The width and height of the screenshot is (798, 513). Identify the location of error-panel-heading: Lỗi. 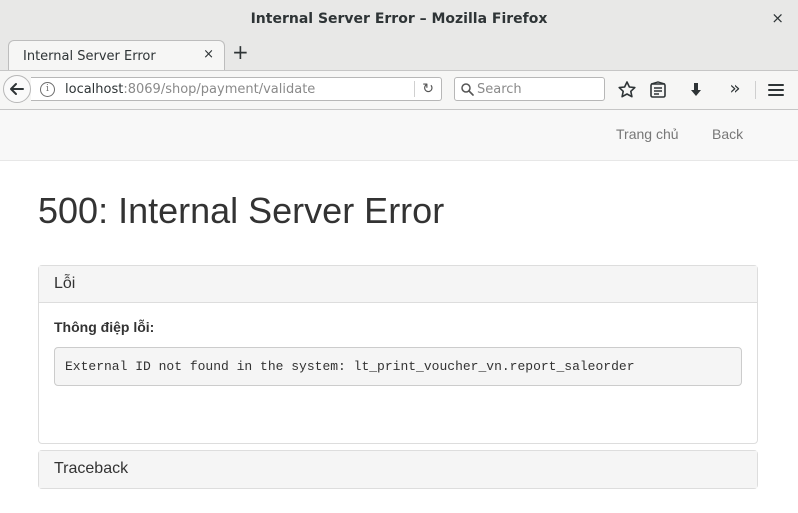
(398, 284).